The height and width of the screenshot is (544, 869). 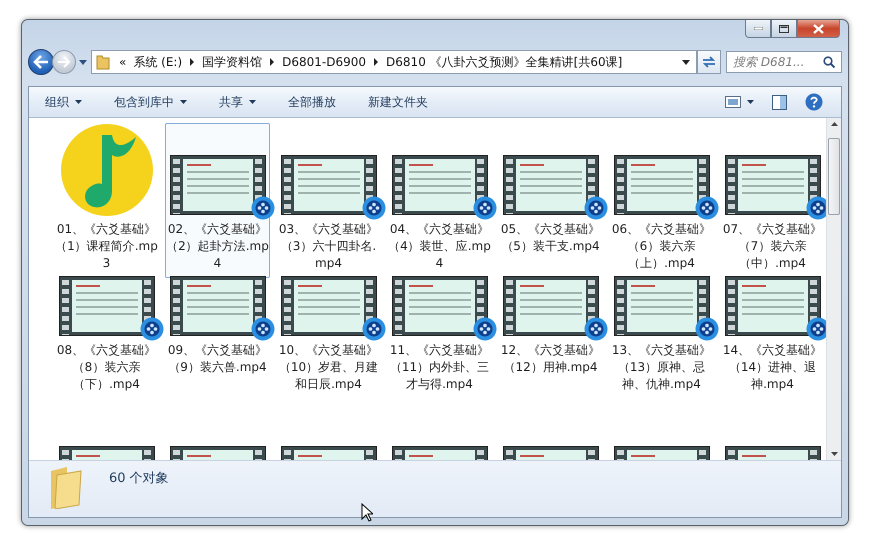 I want to click on scroll-down-icon, so click(x=834, y=454).